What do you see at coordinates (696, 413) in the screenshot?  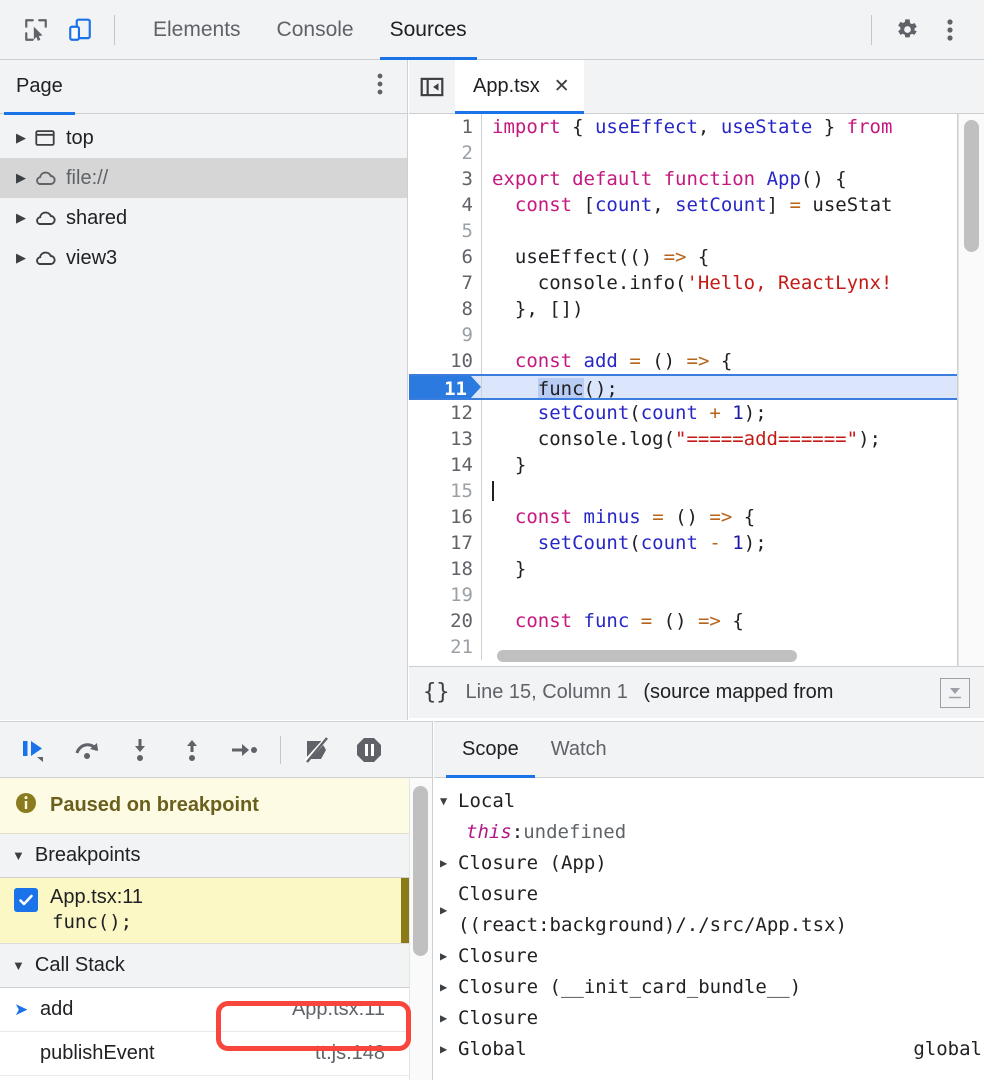 I see `code-line: 12 setCount(count + 1);` at bounding box center [696, 413].